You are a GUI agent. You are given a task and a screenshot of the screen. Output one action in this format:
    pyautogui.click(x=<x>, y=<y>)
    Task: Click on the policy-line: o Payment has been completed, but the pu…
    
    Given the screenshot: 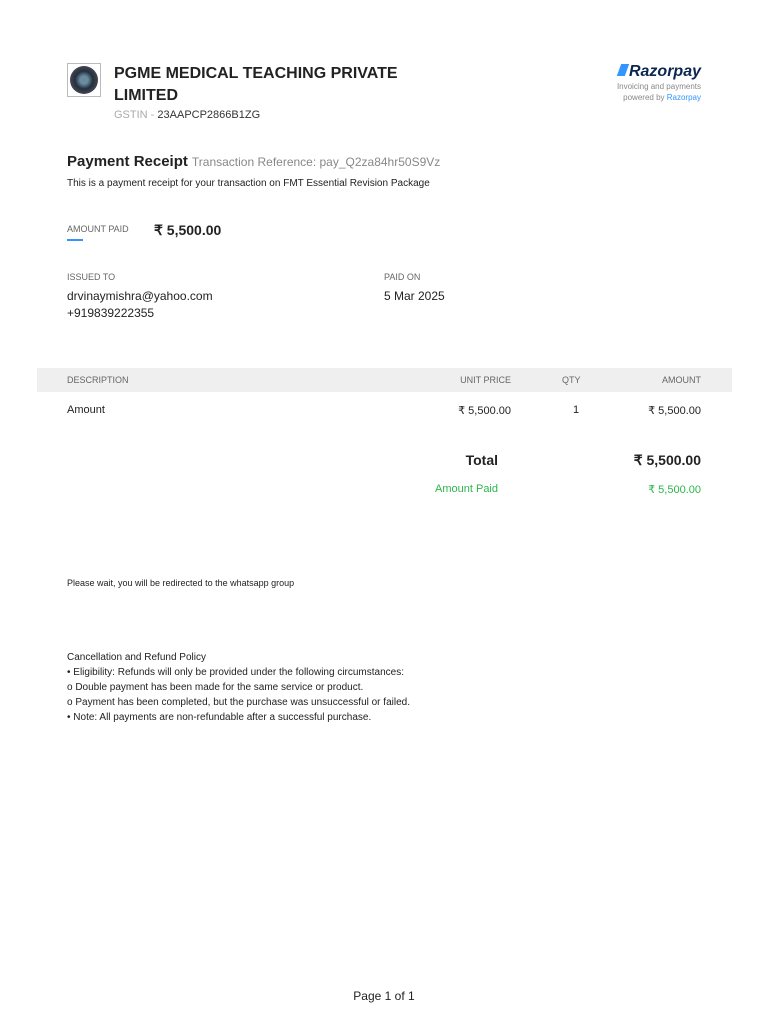 What is the action you would take?
    pyautogui.click(x=238, y=702)
    